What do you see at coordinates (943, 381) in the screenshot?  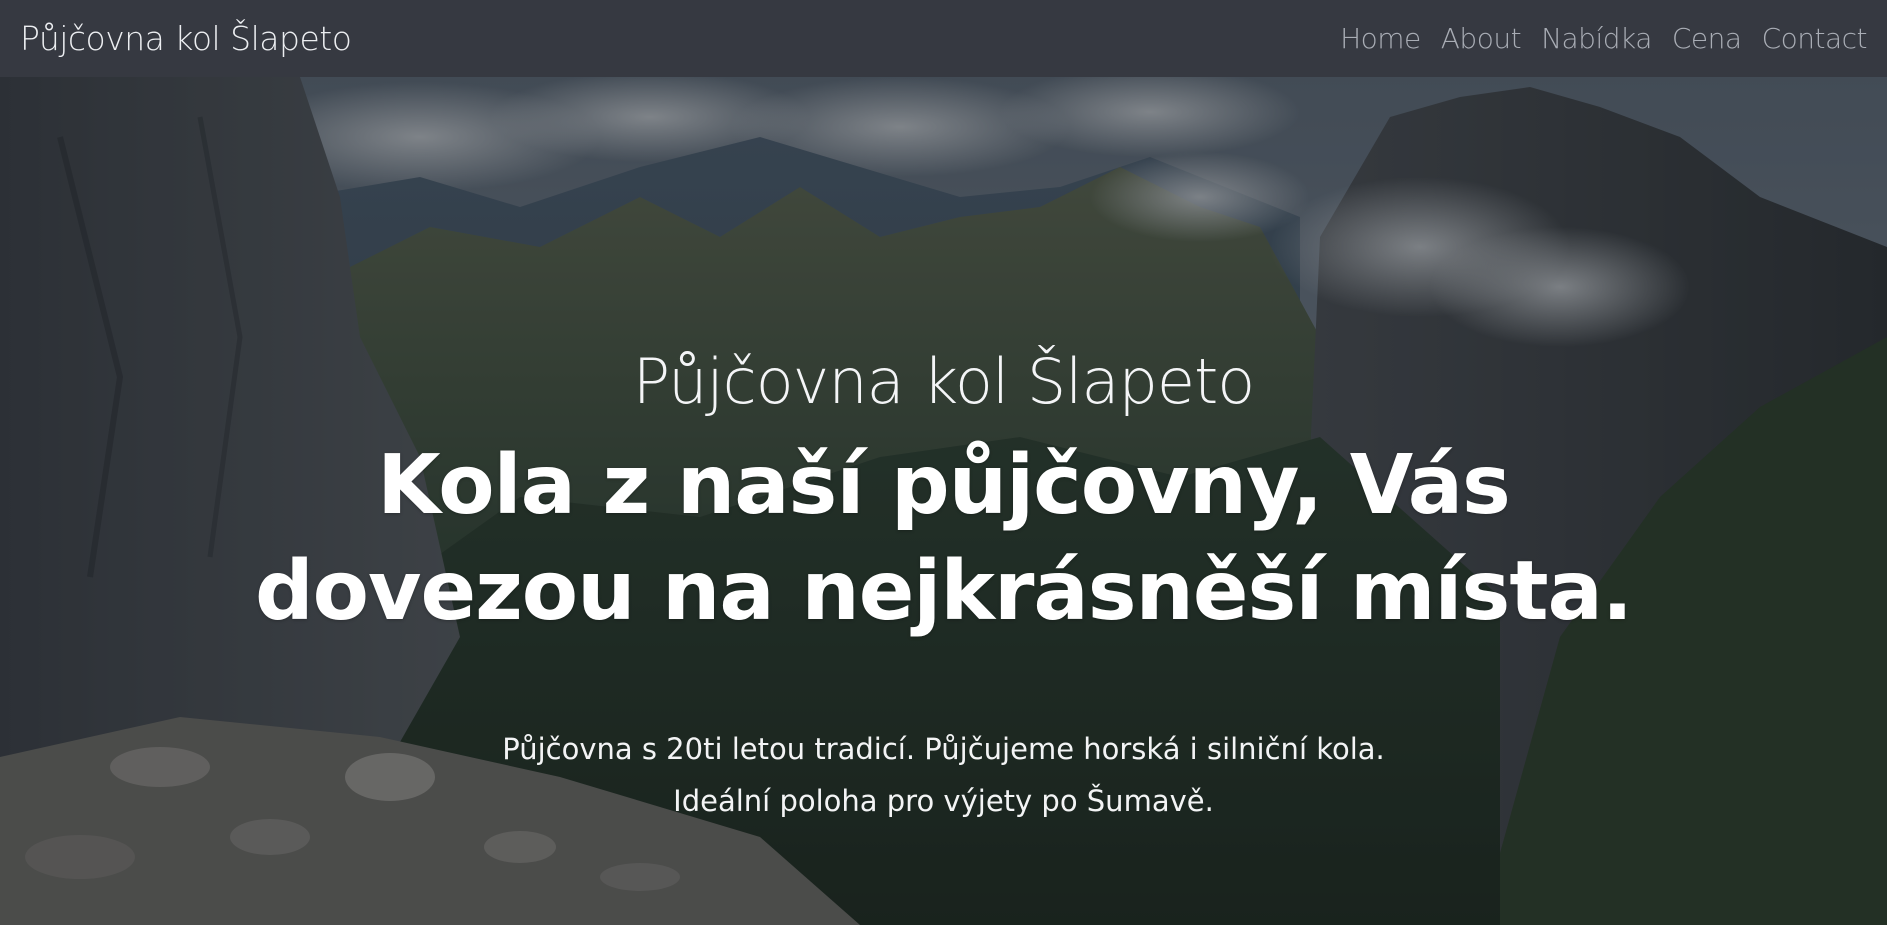 I see `hero-brand-title: Půjčovna kol Šlapeto` at bounding box center [943, 381].